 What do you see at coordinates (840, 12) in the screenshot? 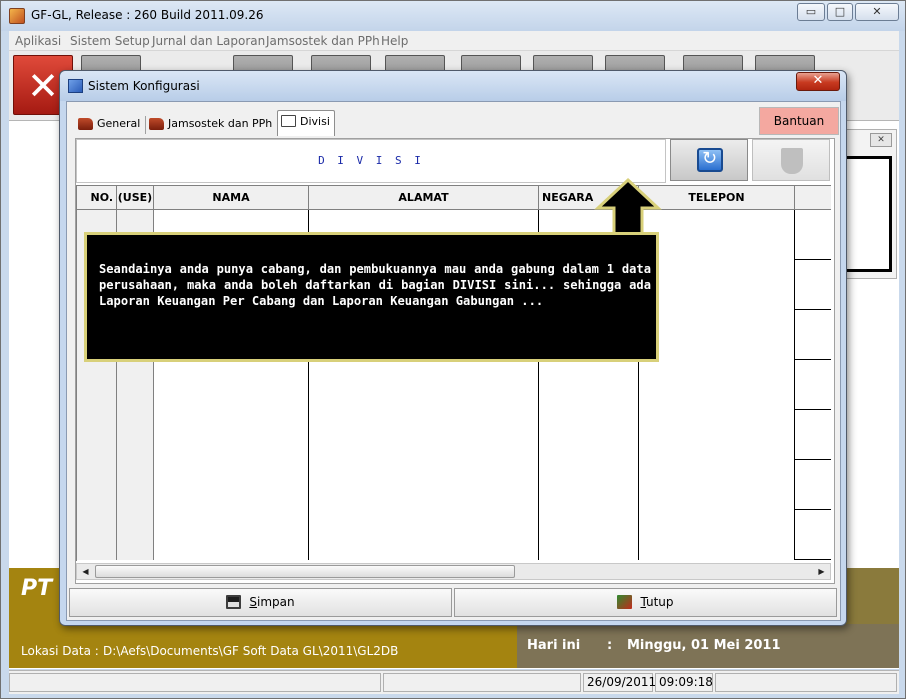
I see `maximize-button: □` at bounding box center [840, 12].